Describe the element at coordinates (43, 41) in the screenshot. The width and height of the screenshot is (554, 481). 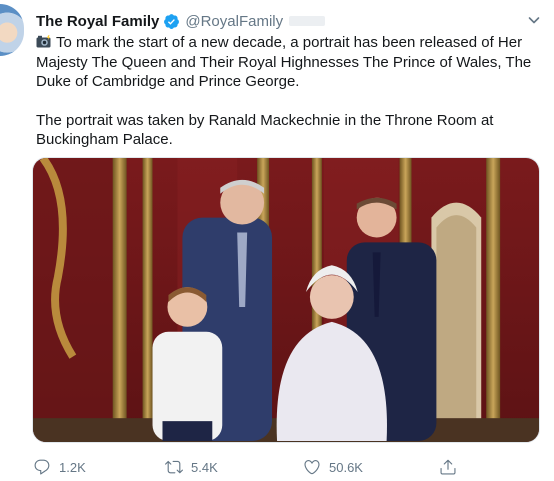
I see `camera-with-flash-icon` at that location.